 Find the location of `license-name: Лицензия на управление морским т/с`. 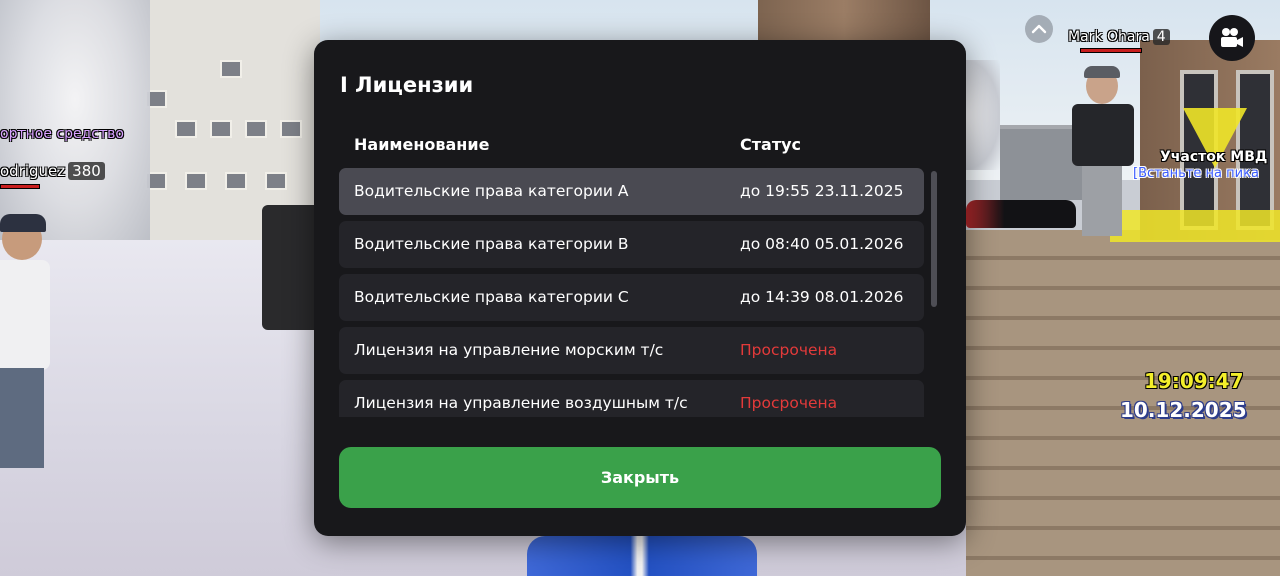

license-name: Лицензия на управление морским т/с is located at coordinates (509, 350).